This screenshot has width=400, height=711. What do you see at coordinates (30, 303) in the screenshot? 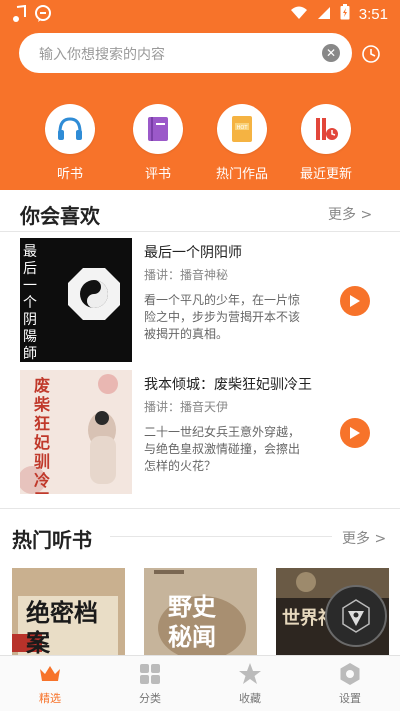
I see `cover-title-text: 最后一个阴陽師` at bounding box center [30, 303].